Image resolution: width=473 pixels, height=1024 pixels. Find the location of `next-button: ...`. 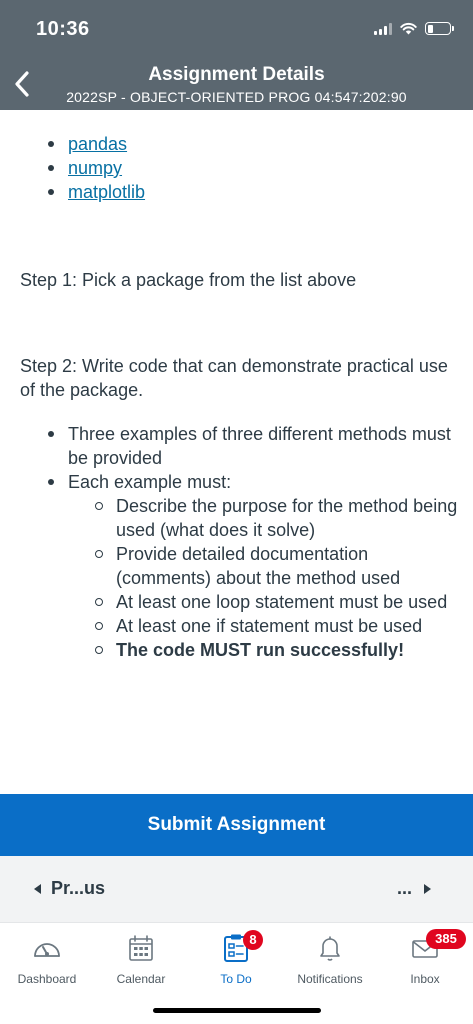

next-button: ... is located at coordinates (414, 888).